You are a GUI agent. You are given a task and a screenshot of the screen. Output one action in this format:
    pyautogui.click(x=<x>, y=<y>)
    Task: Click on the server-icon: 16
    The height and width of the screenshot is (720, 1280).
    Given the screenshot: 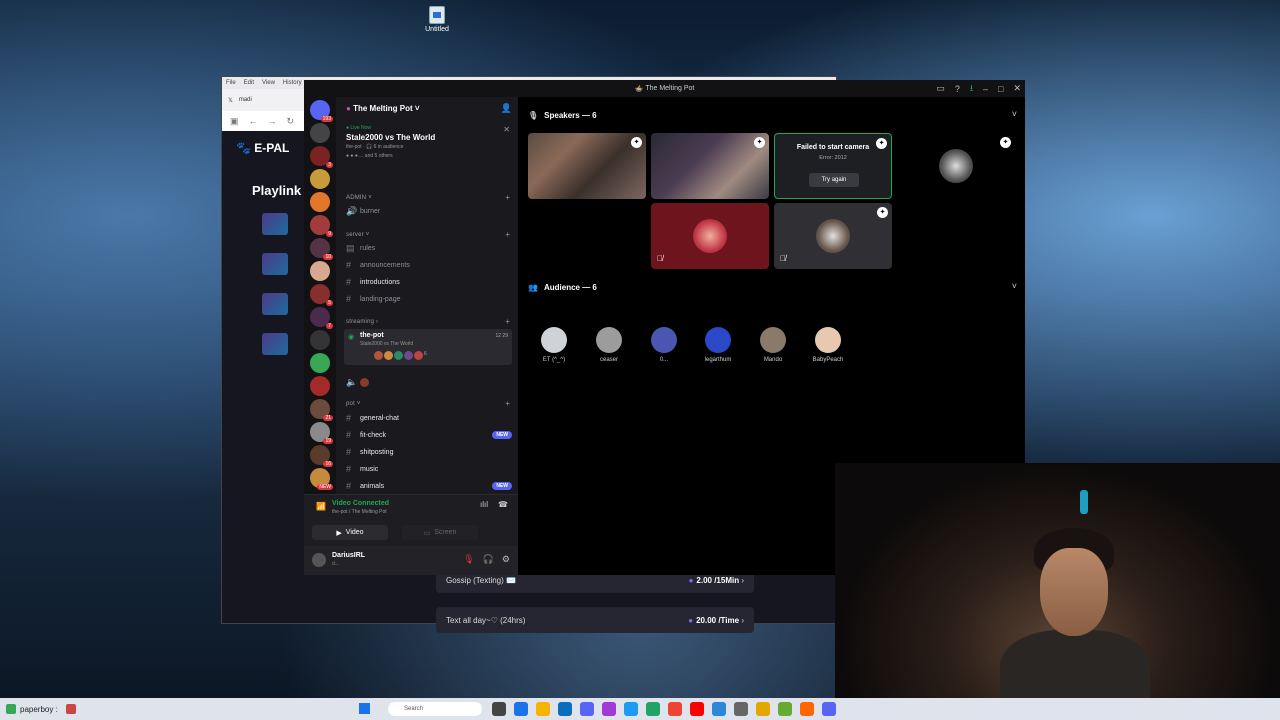 What is the action you would take?
    pyautogui.click(x=321, y=456)
    